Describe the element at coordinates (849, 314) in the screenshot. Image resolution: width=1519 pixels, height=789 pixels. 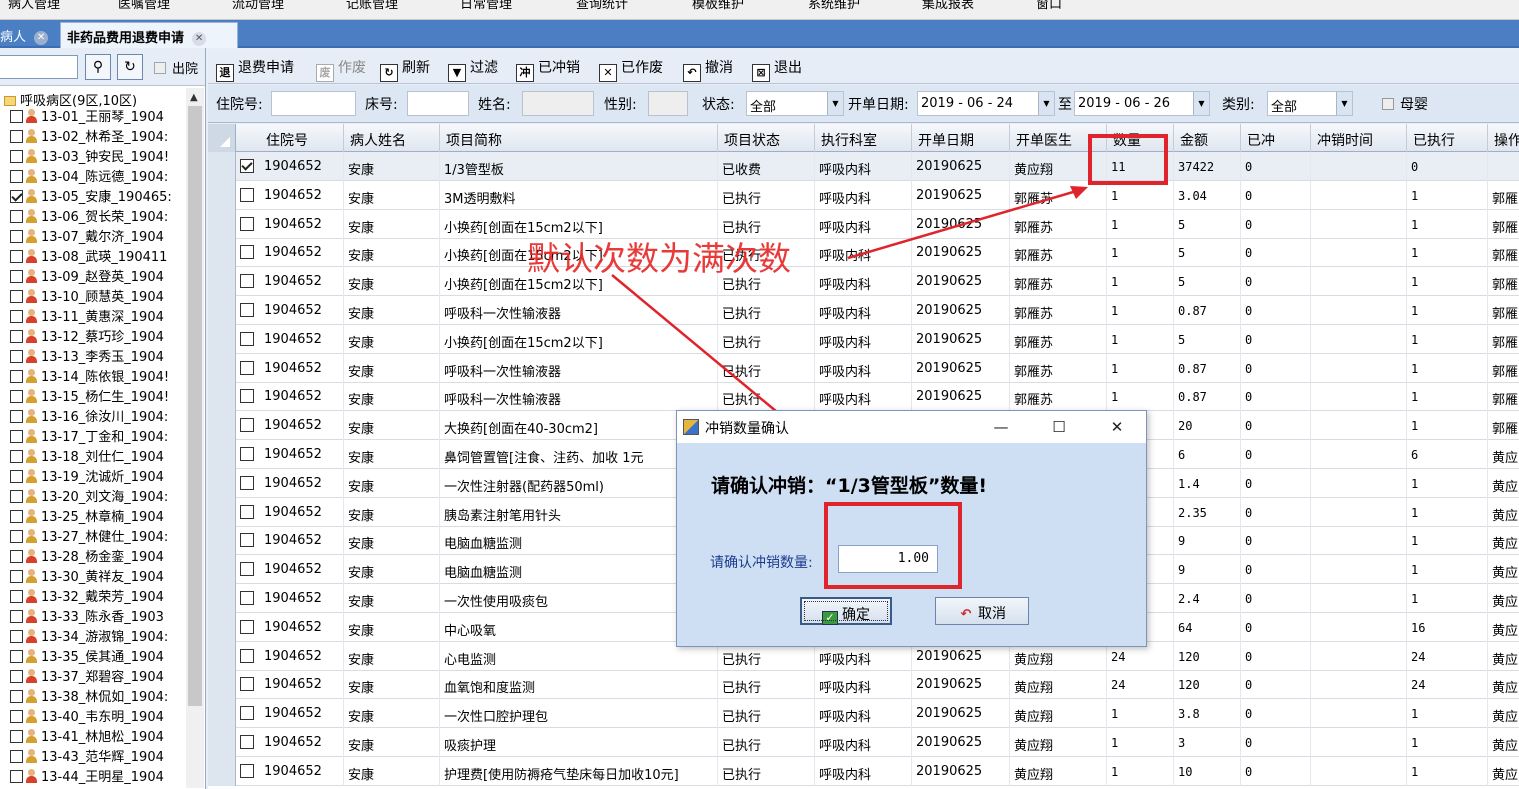
I see `annotation-arrows` at that location.